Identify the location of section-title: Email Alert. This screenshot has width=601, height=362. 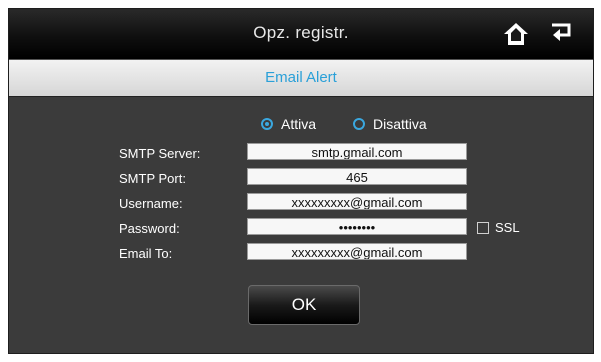
(301, 77).